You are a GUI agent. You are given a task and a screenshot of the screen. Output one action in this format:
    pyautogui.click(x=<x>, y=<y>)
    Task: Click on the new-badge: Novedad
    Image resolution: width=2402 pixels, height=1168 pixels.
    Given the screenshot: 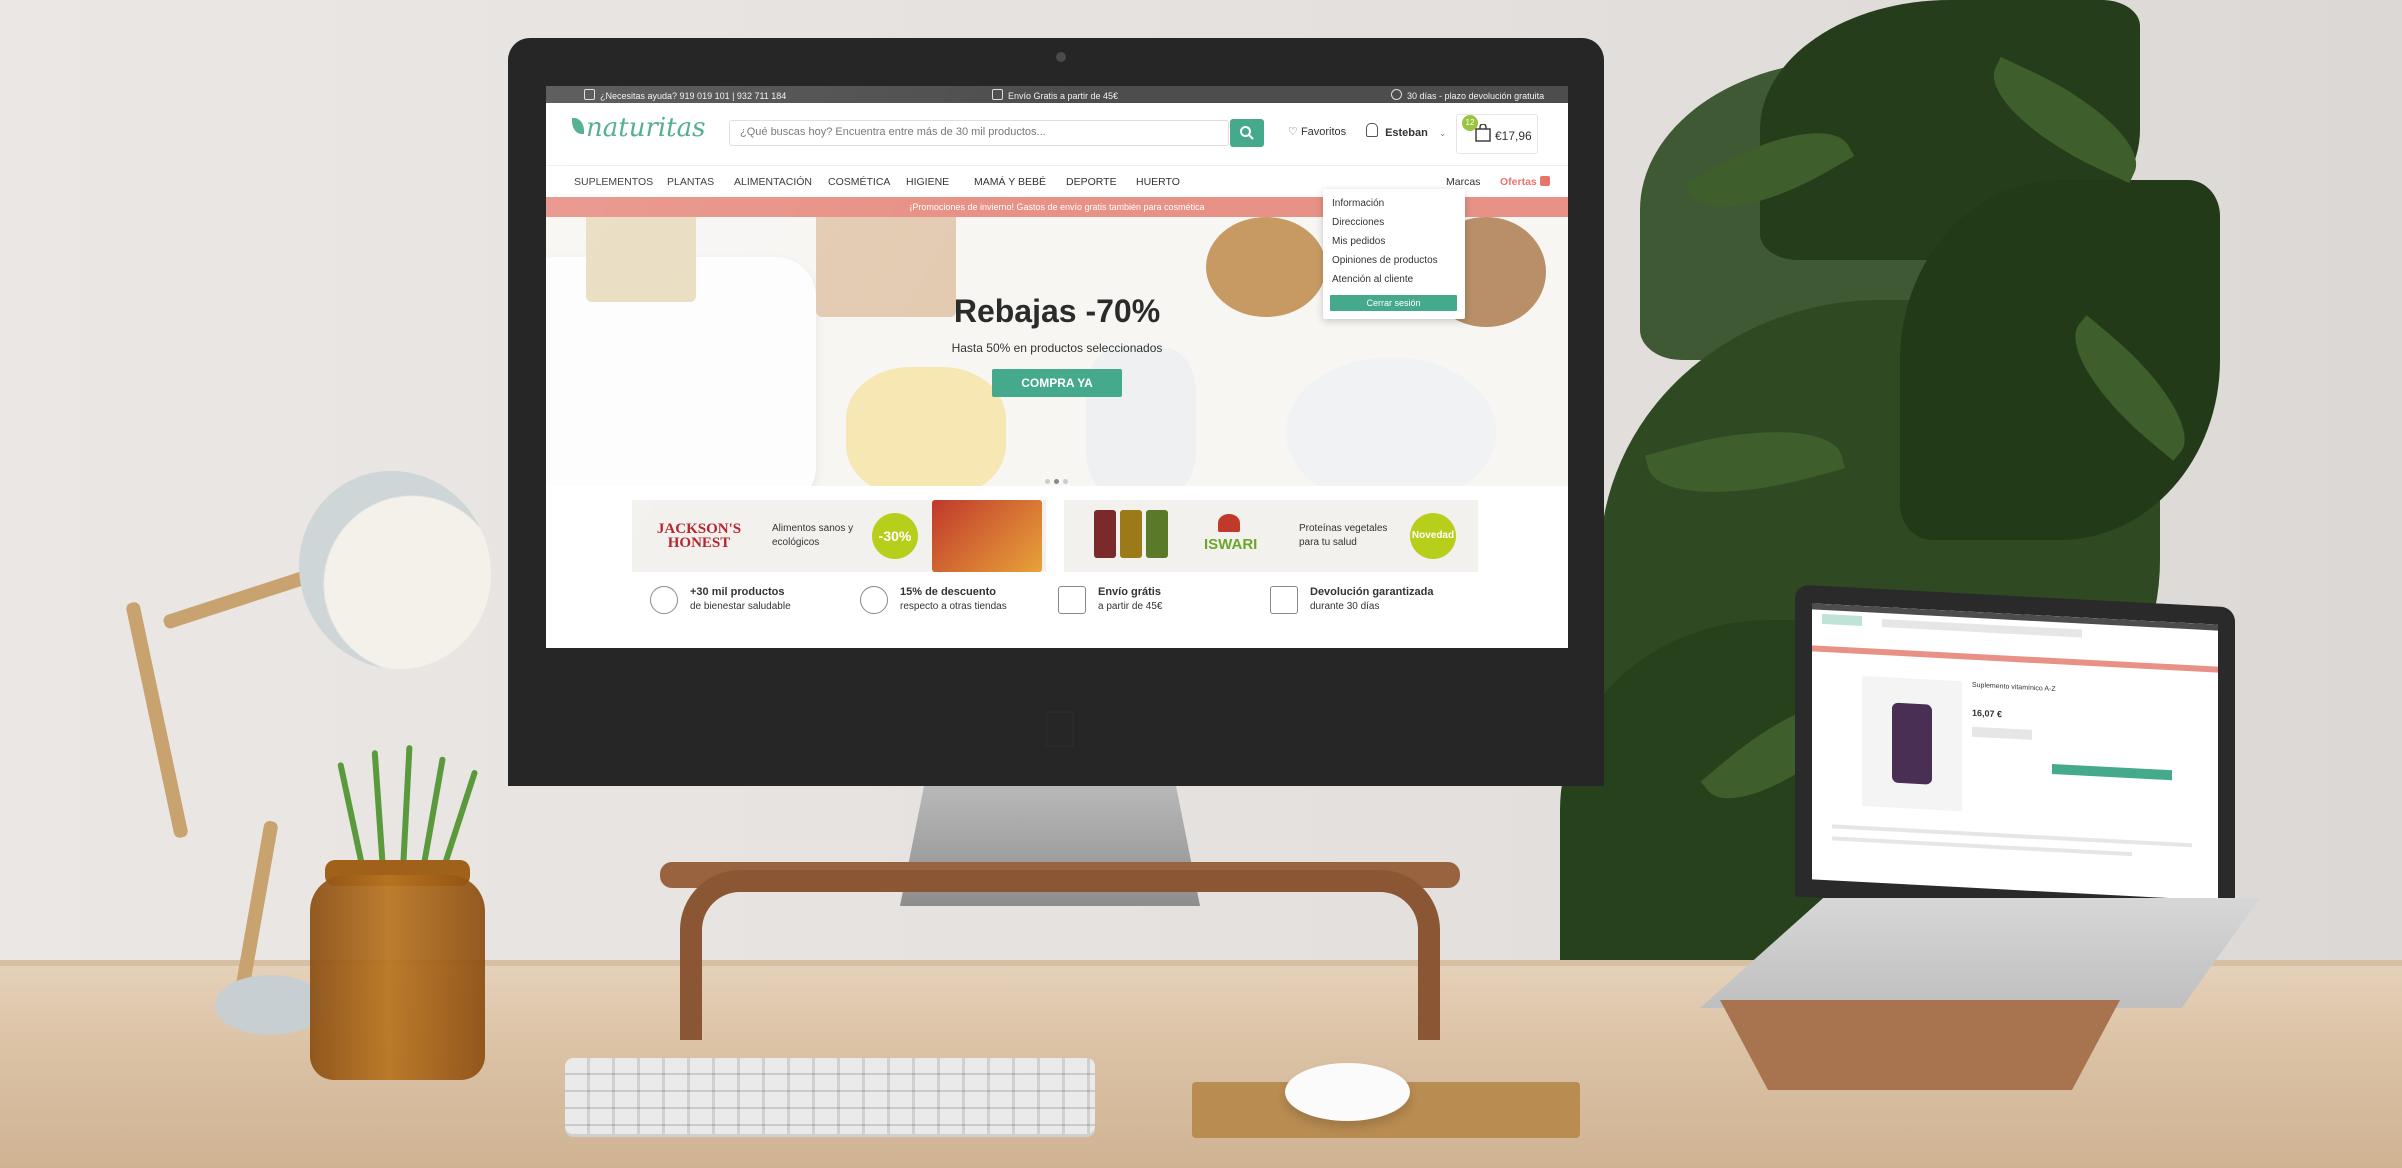 What is the action you would take?
    pyautogui.click(x=1433, y=536)
    